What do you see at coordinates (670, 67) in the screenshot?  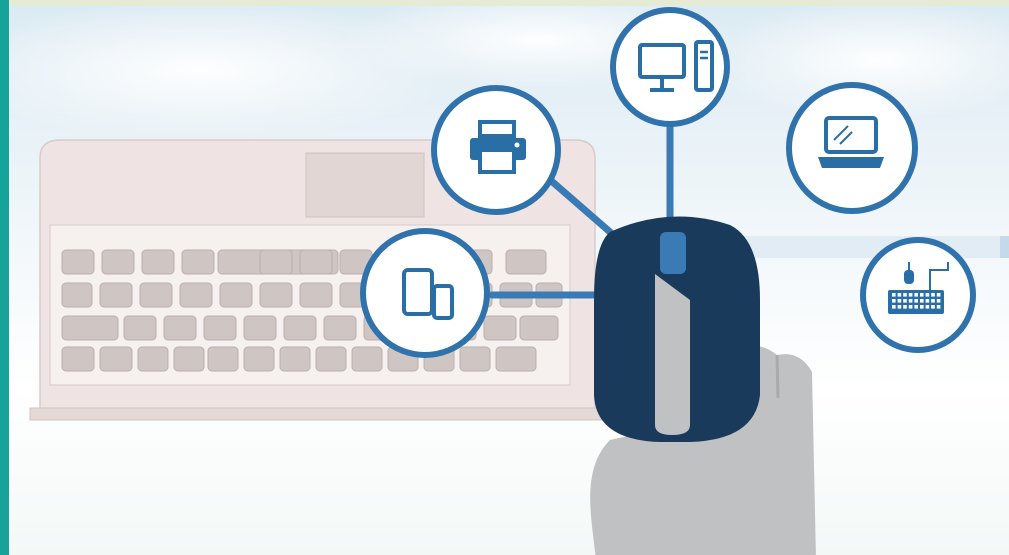 I see `device-circle-desktop` at bounding box center [670, 67].